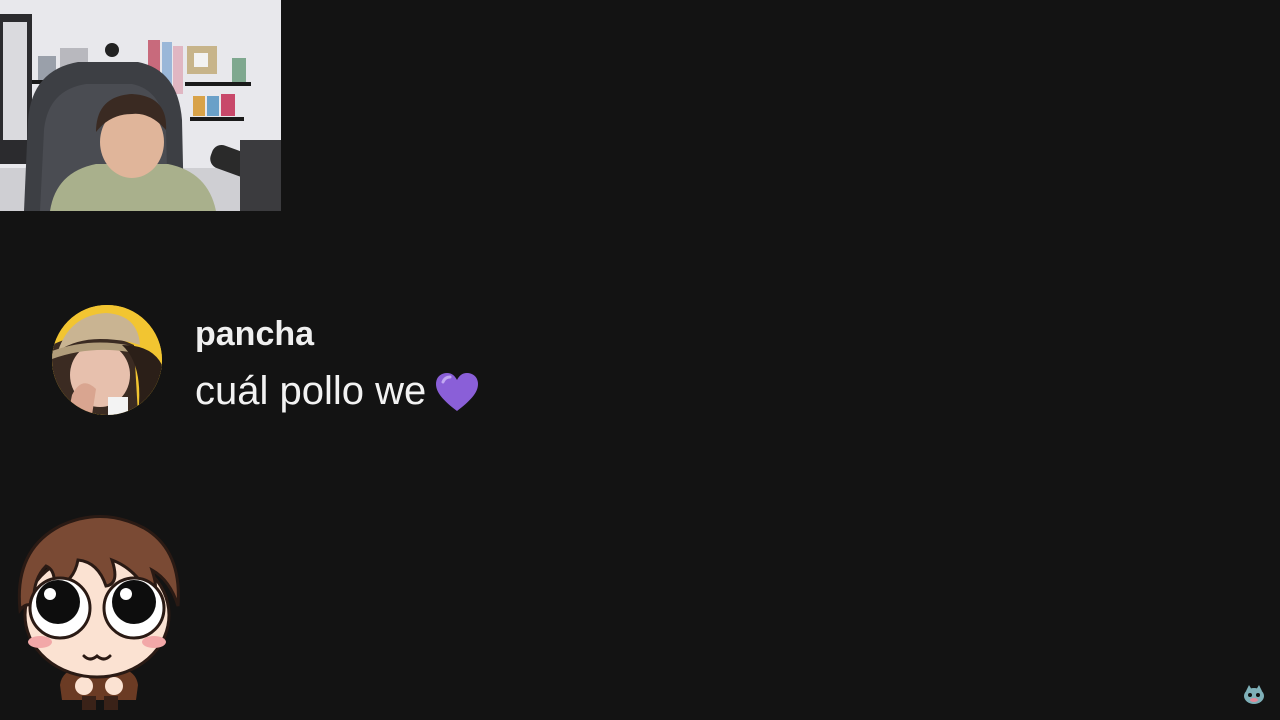  Describe the element at coordinates (1254, 694) in the screenshot. I see `channel-logo-icon` at that location.